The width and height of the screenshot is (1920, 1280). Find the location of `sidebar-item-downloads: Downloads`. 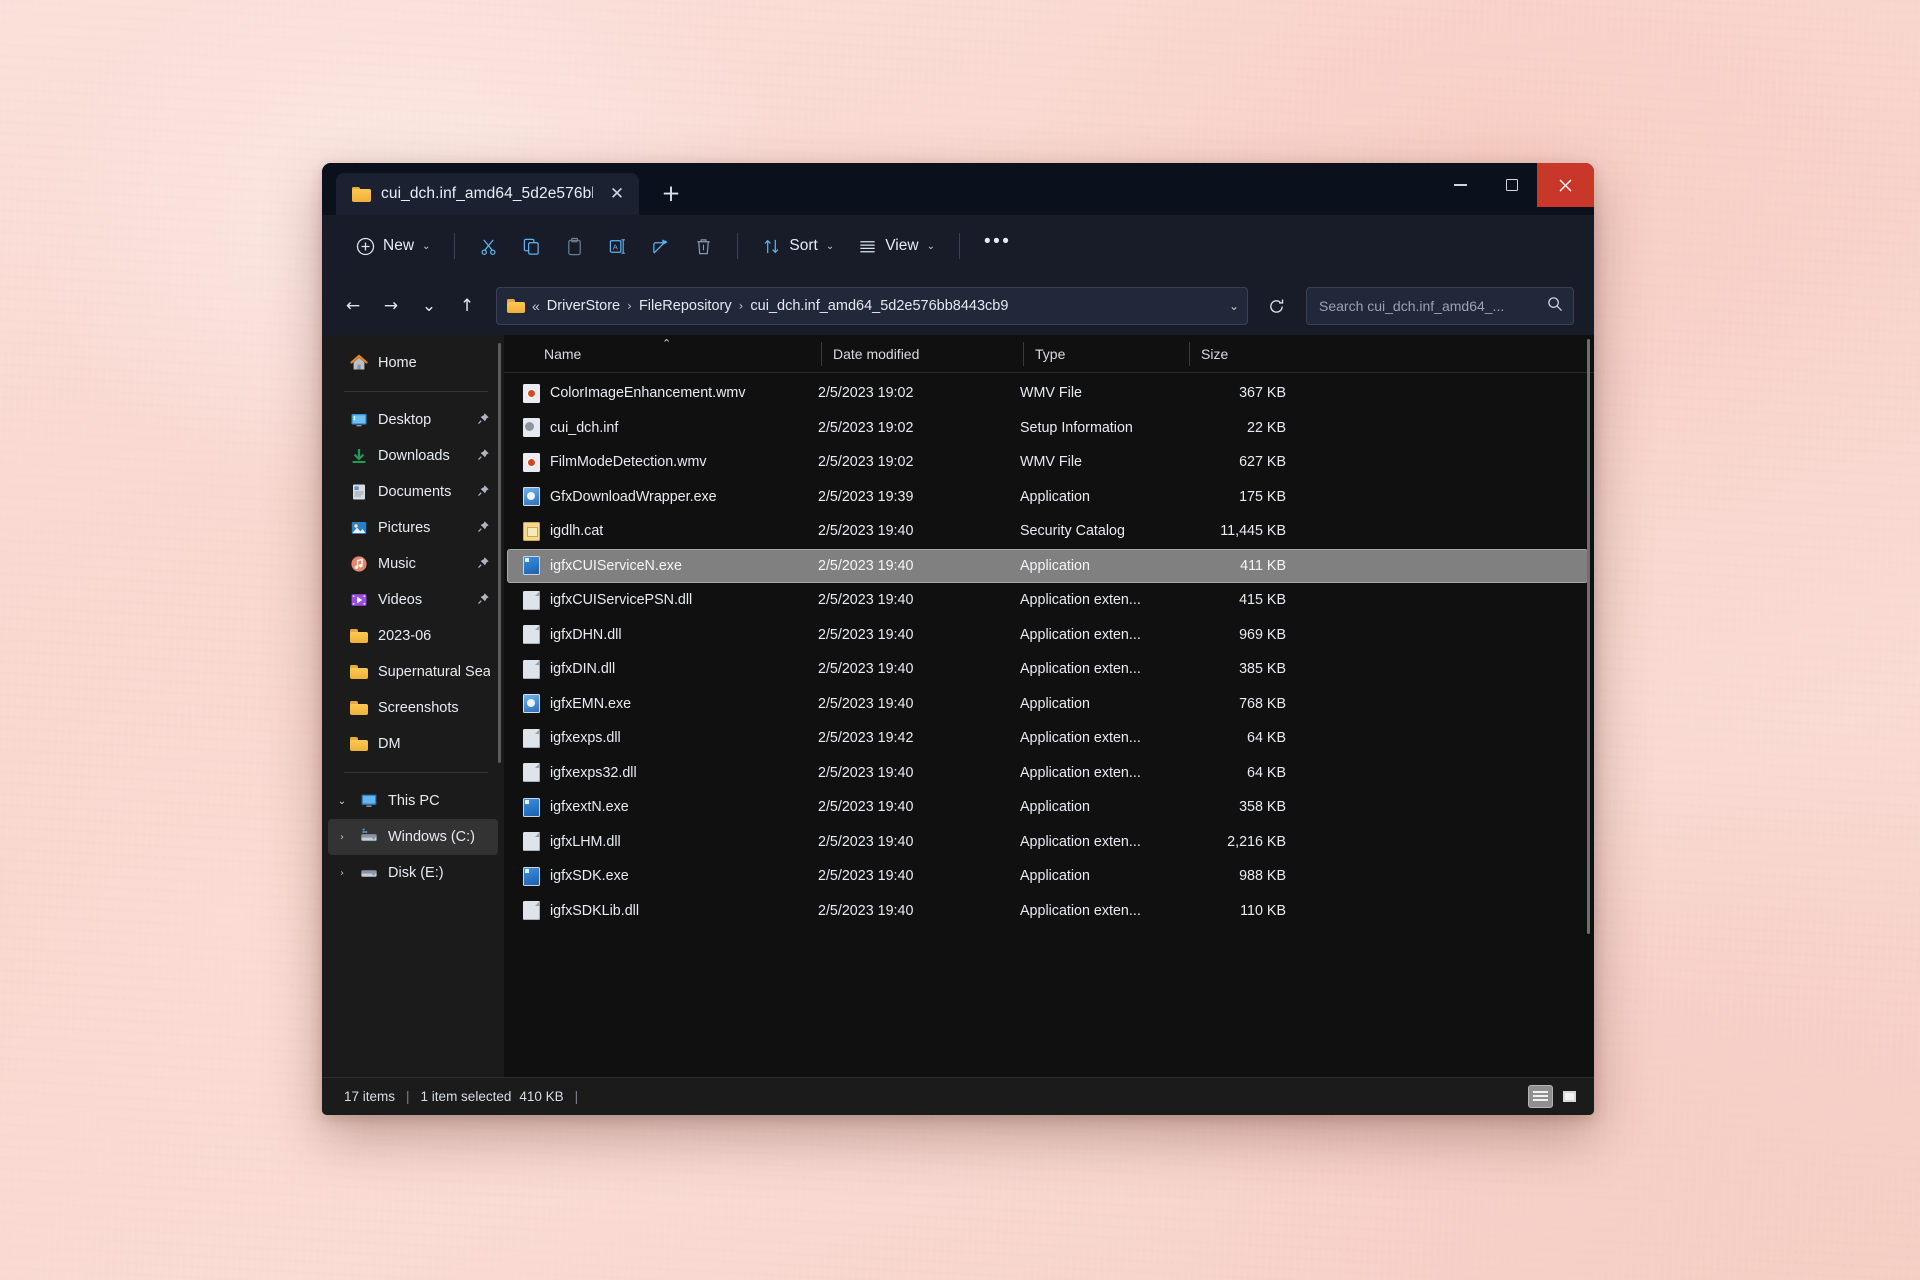

sidebar-item-downloads: Downloads is located at coordinates (413, 456).